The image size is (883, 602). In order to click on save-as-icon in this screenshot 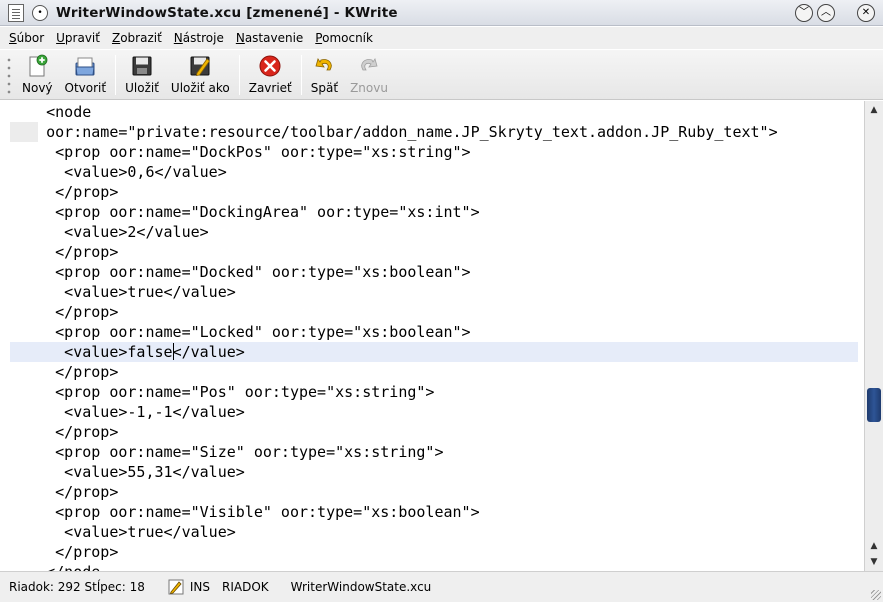, I will do `click(200, 66)`.